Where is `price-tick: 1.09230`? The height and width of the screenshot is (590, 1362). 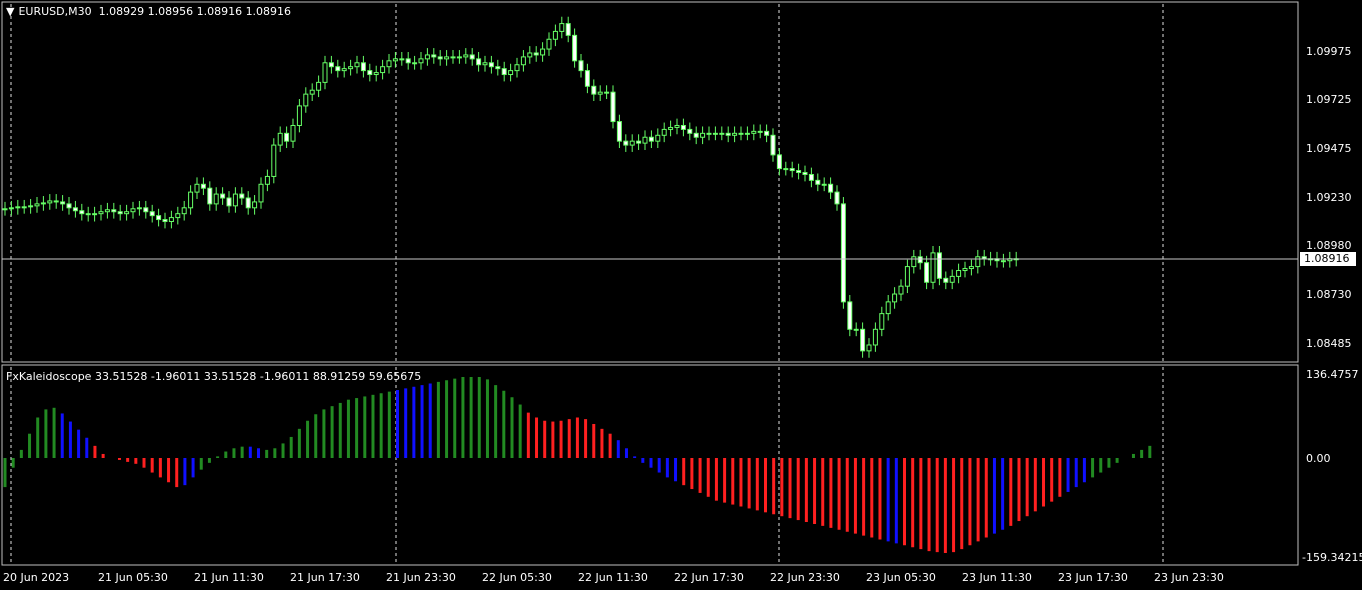
price-tick: 1.09230 is located at coordinates (1329, 197).